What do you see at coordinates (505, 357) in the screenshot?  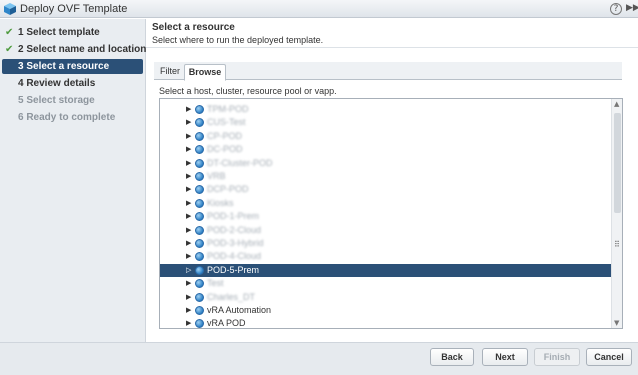 I see `next-button: Next` at bounding box center [505, 357].